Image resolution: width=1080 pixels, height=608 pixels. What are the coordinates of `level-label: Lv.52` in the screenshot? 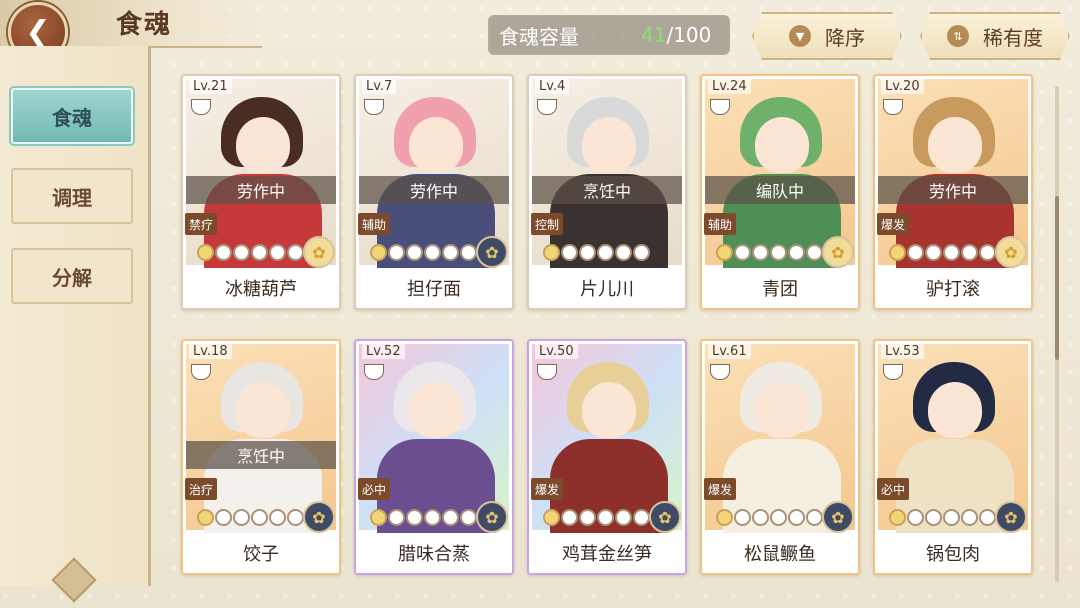 It's located at (383, 351).